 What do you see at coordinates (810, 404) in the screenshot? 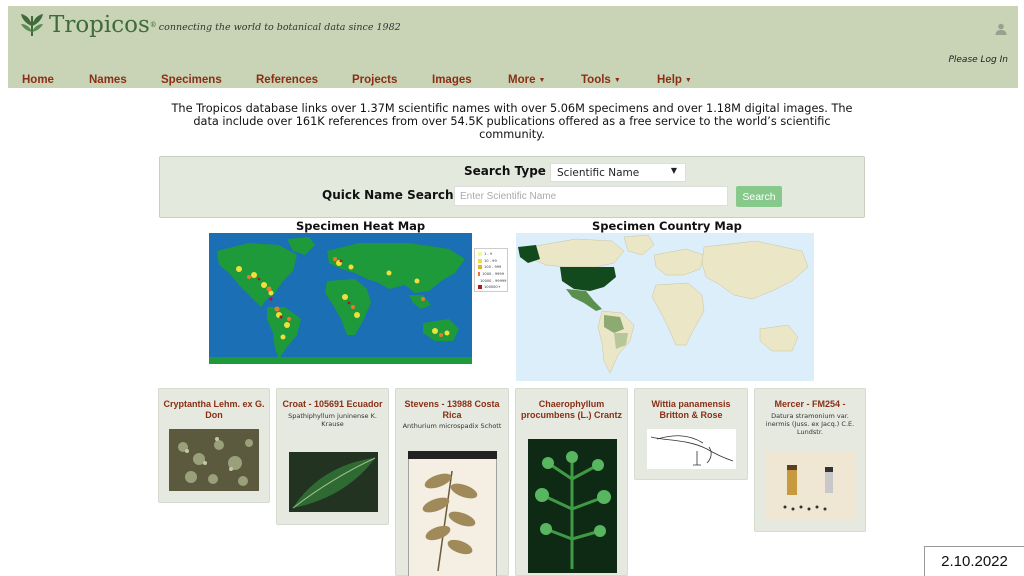
I see `card-title: Mercer - FM254 -` at bounding box center [810, 404].